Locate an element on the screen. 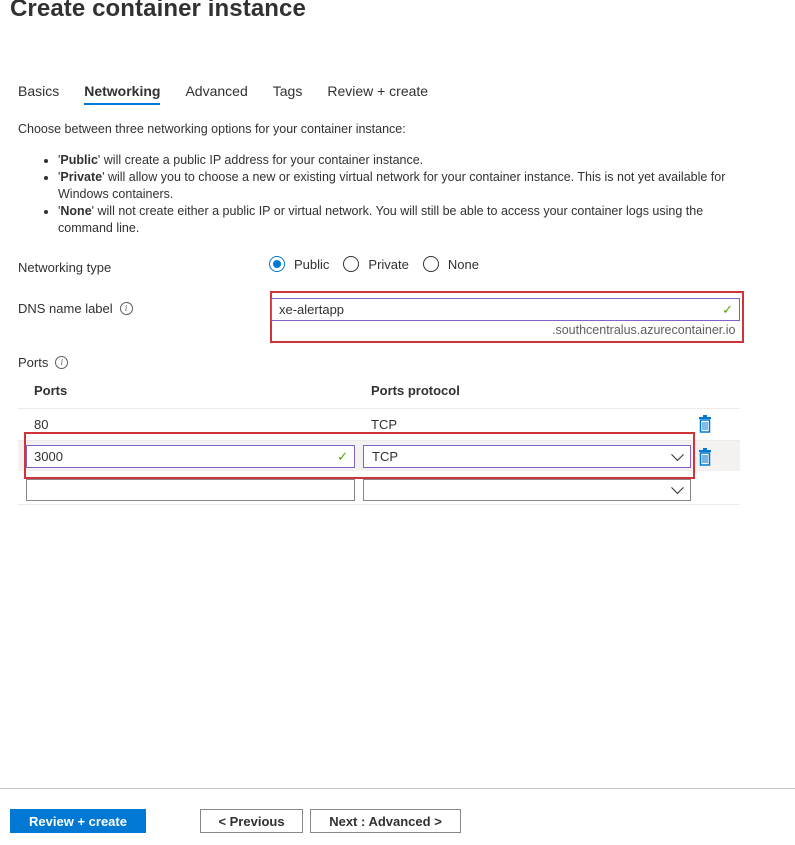  ports-column-header: Ports is located at coordinates (51, 390).